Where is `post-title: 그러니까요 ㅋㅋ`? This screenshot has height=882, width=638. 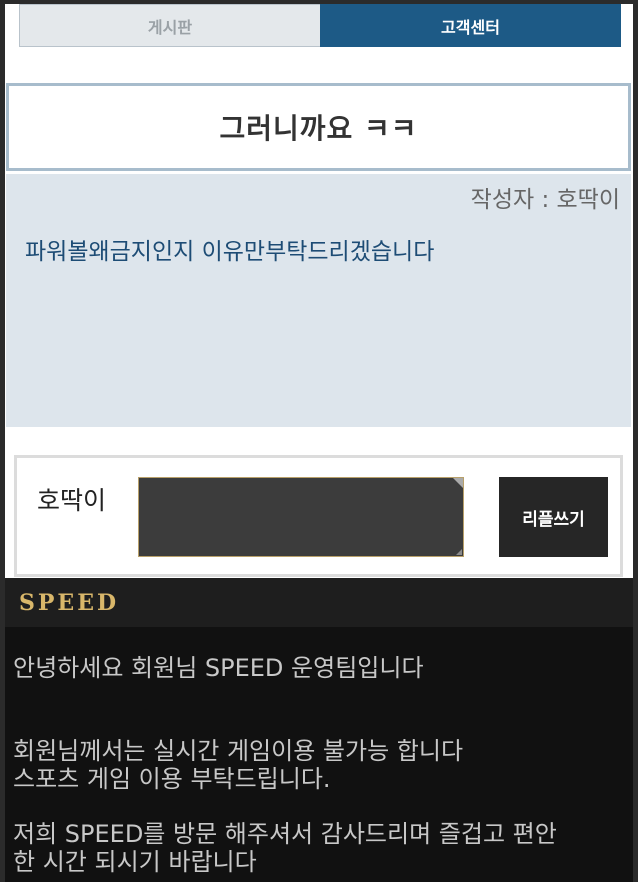
post-title: 그러니까요 ㅋㅋ is located at coordinates (318, 128).